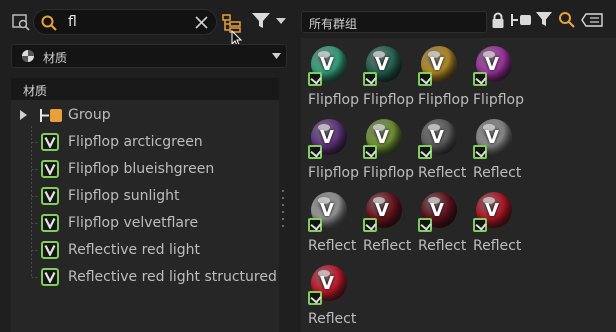 This screenshot has width=616, height=332. I want to click on tree-group-label: Group, so click(89, 115).